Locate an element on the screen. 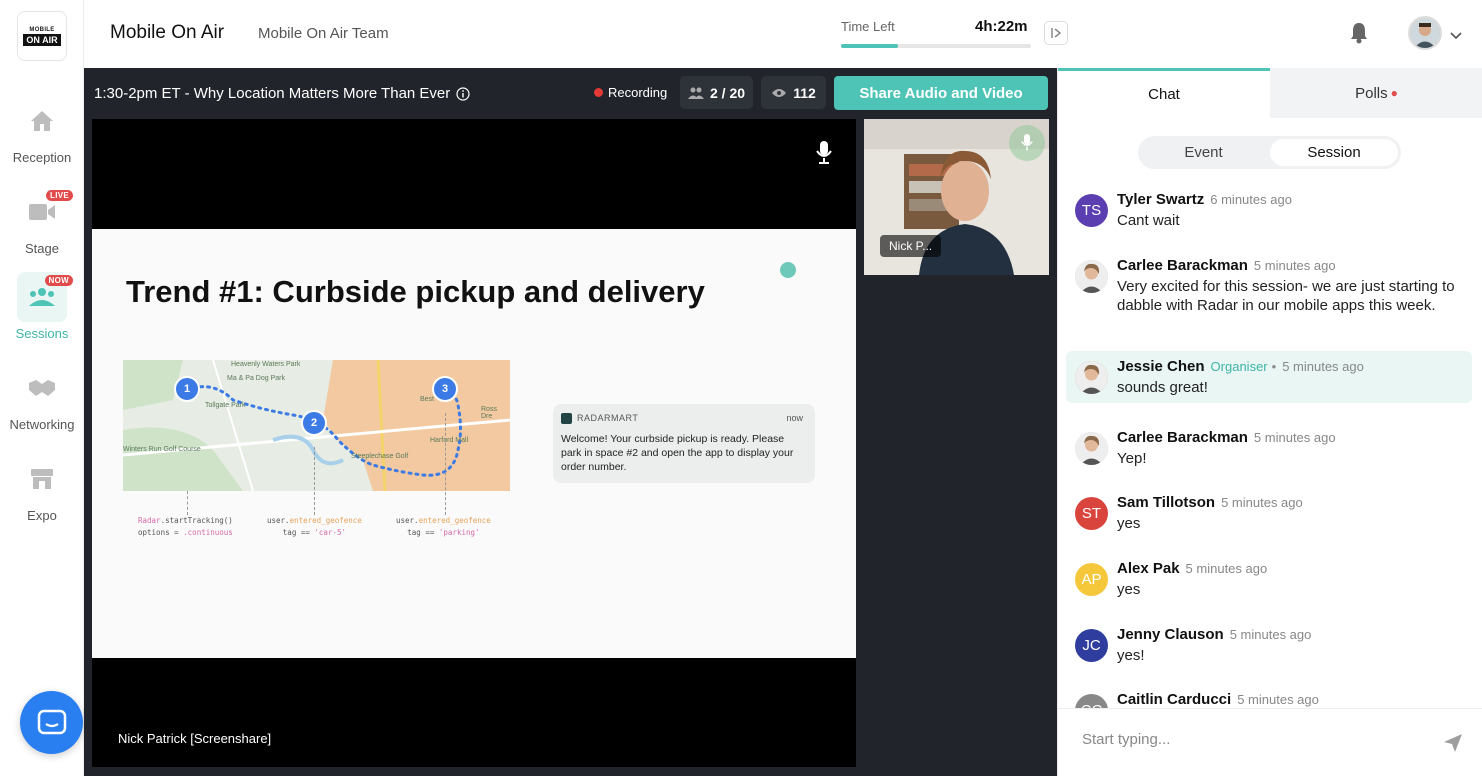  map-label: Heavenly Waters Park is located at coordinates (266, 364).